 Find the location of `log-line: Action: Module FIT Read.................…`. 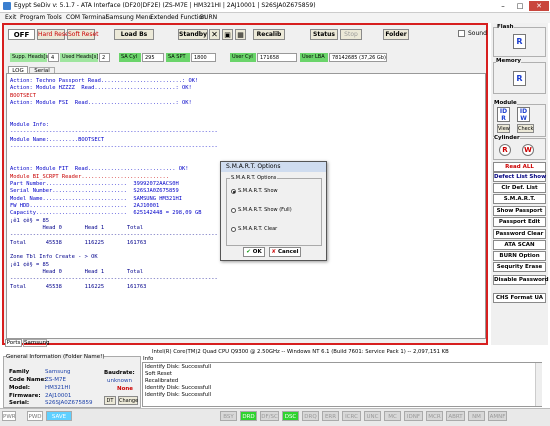

log-line: Action: Module FIT Read.................… is located at coordinates (99, 169).